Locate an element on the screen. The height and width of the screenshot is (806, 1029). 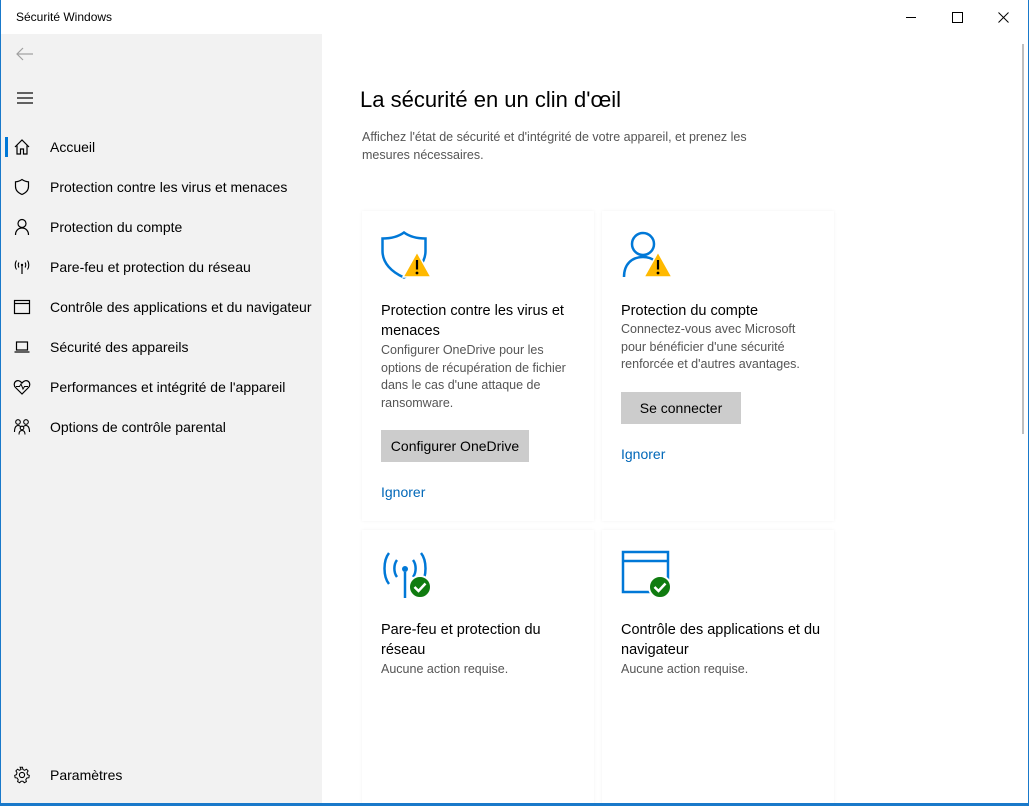
sidebar-item-label: Protection contre les virus et menaces is located at coordinates (169, 187).